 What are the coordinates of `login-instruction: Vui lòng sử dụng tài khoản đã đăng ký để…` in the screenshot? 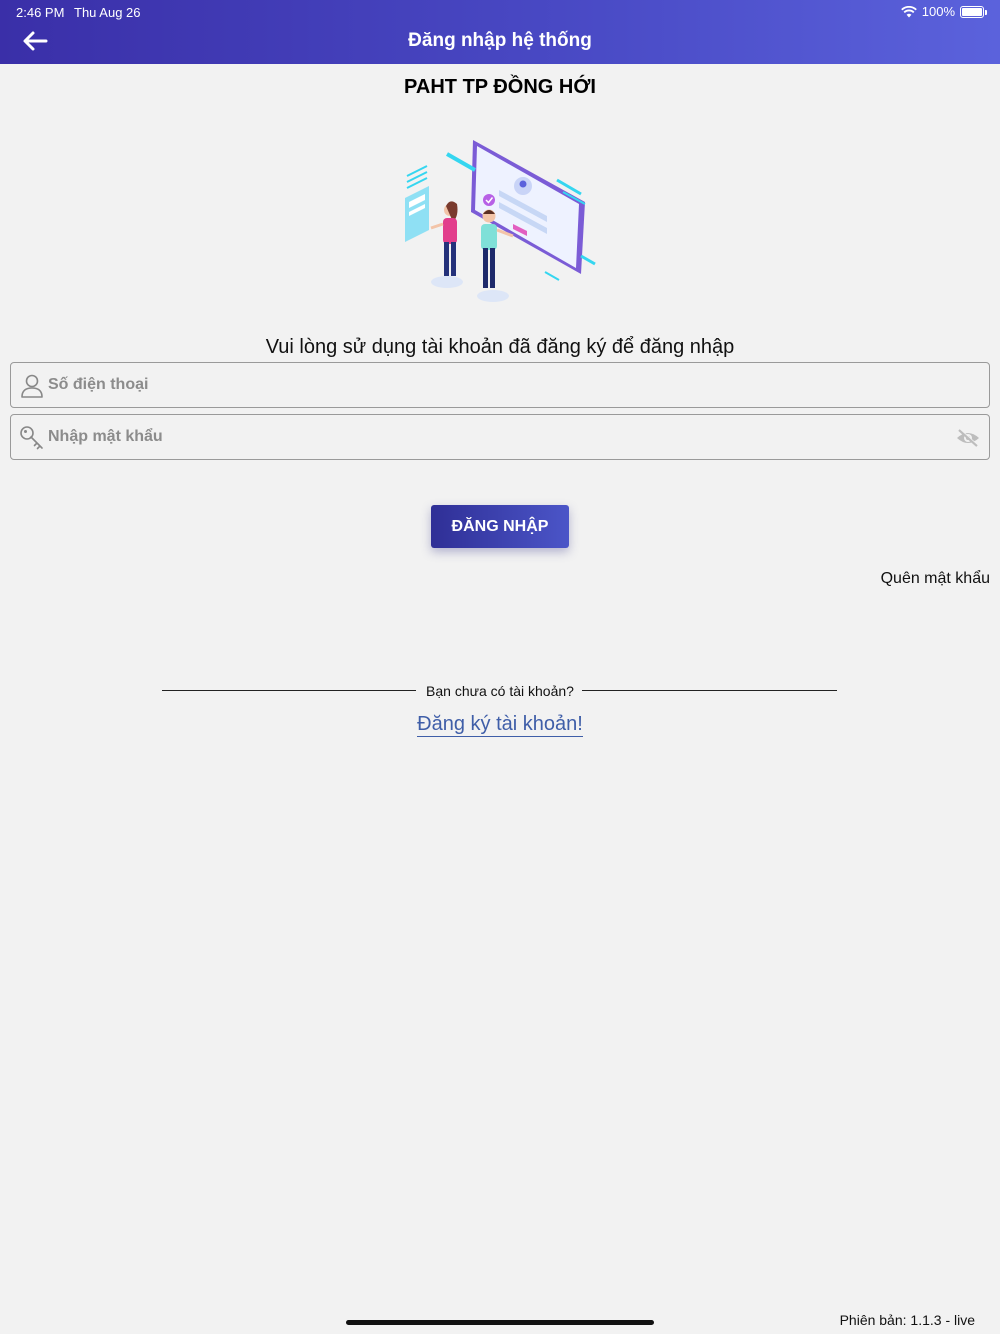 It's located at (500, 347).